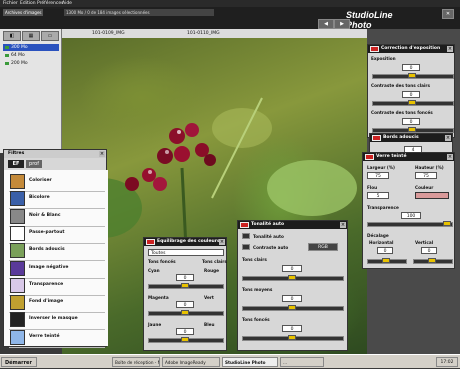 This screenshot has width=460, height=369. Describe the element at coordinates (256, 319) in the screenshot. I see `slider-label: Tons foncés` at that location.